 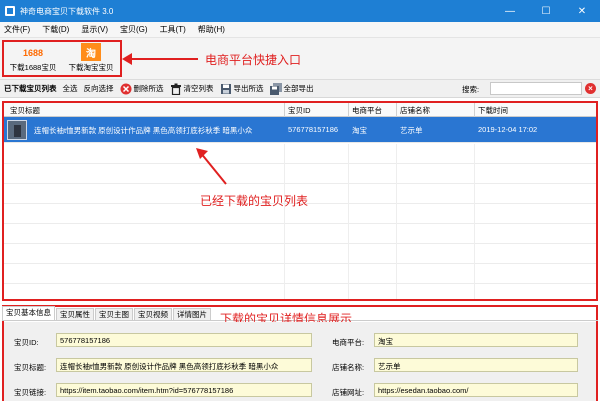 I want to click on floppy-disk-multi-icon, so click(x=275, y=88).